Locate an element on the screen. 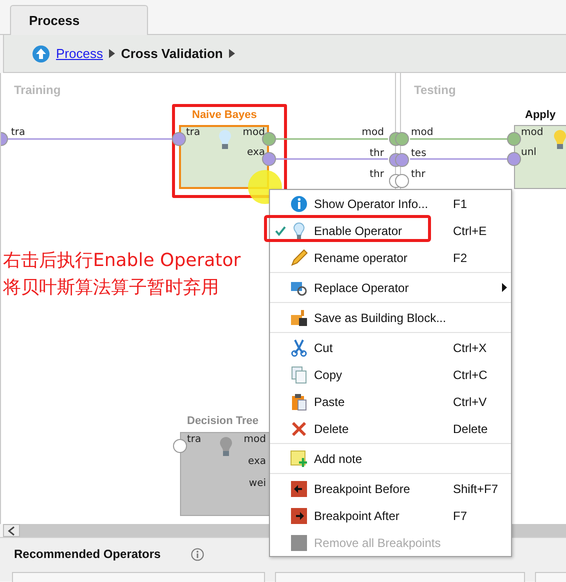  menu-item-label: Paste is located at coordinates (330, 401).